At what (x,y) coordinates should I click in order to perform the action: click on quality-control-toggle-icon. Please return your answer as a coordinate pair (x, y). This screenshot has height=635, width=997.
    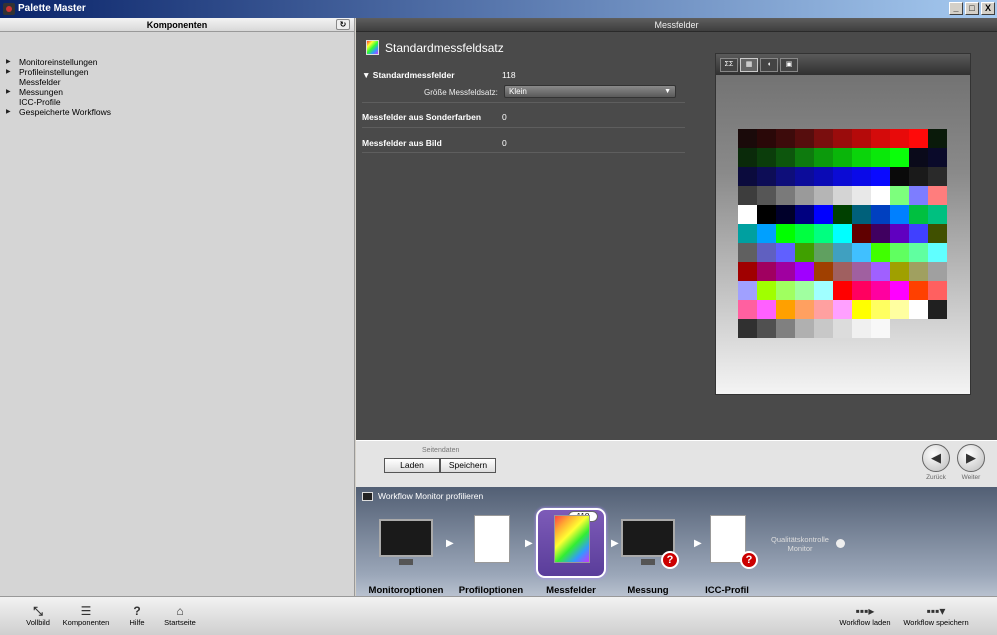
    Looking at the image, I should click on (840, 543).